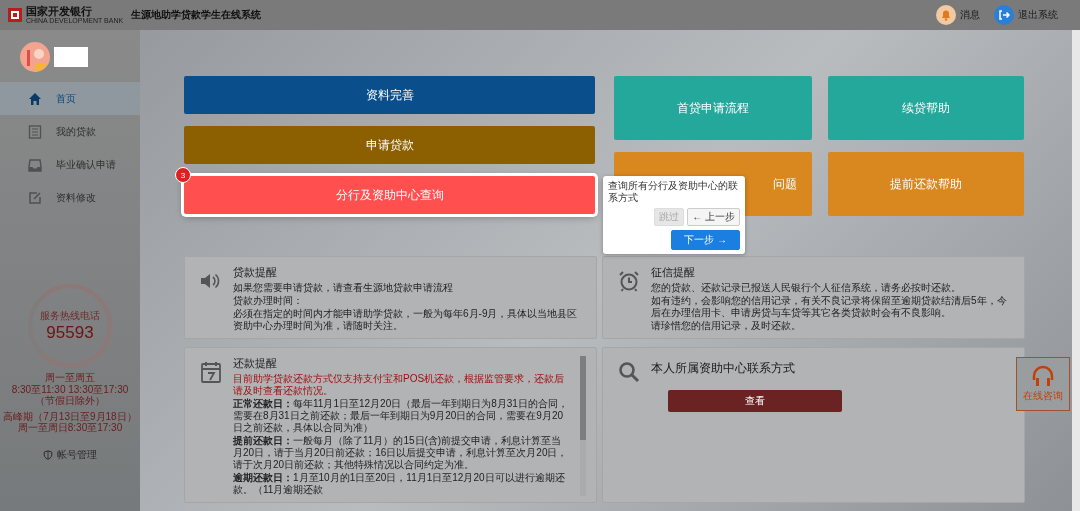 The image size is (1080, 511). Describe the element at coordinates (806, 288) in the screenshot. I see `panel-text: 您的贷款、还款记录已报送人民银行个人征信系统，请务必按时还款。` at that location.